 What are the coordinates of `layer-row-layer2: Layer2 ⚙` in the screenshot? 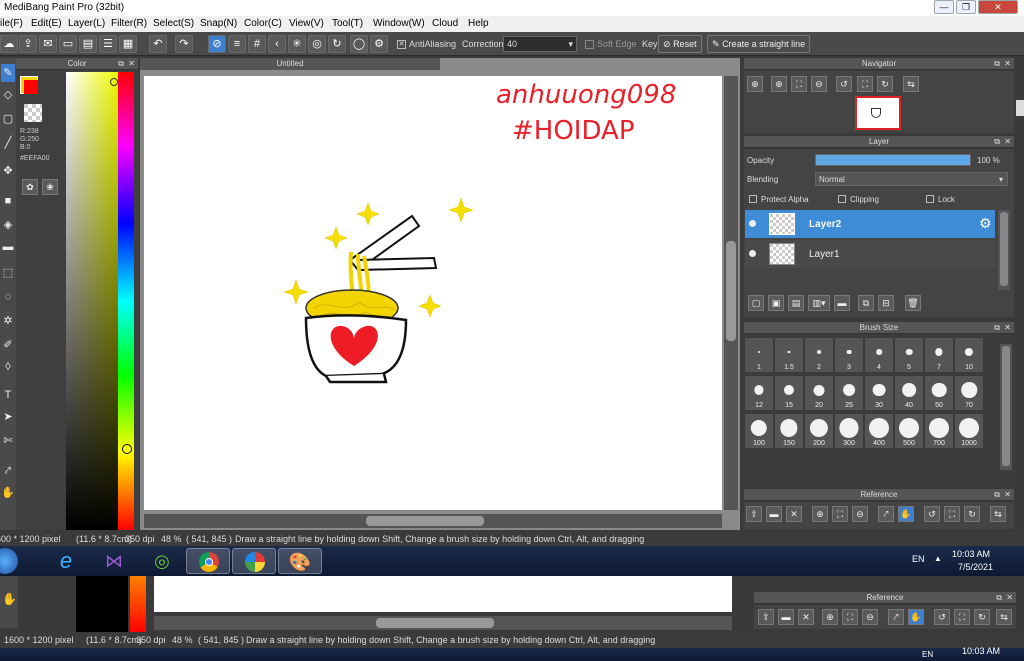 It's located at (870, 224).